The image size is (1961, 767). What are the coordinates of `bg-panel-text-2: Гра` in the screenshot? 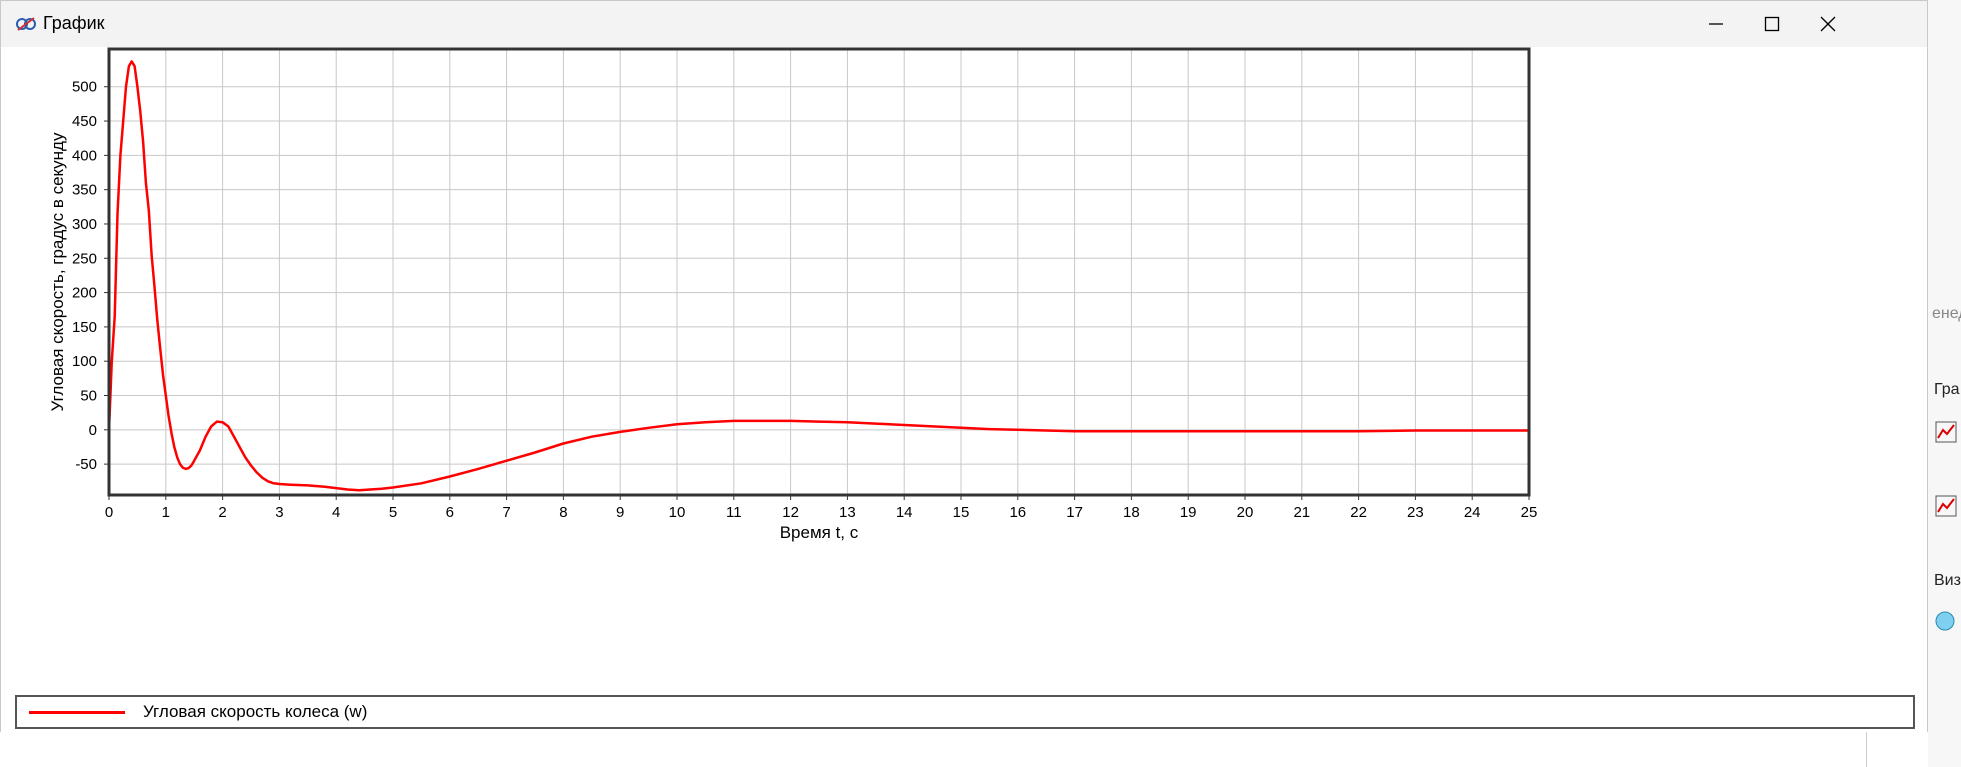 It's located at (1947, 389).